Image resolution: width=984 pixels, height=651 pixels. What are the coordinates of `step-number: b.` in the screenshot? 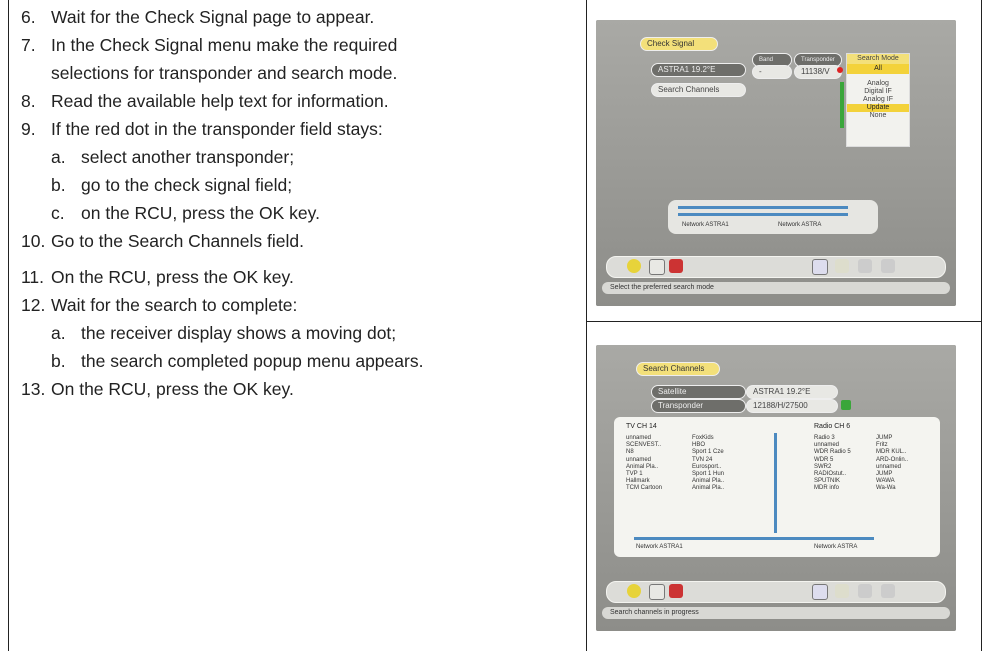 It's located at (58, 185).